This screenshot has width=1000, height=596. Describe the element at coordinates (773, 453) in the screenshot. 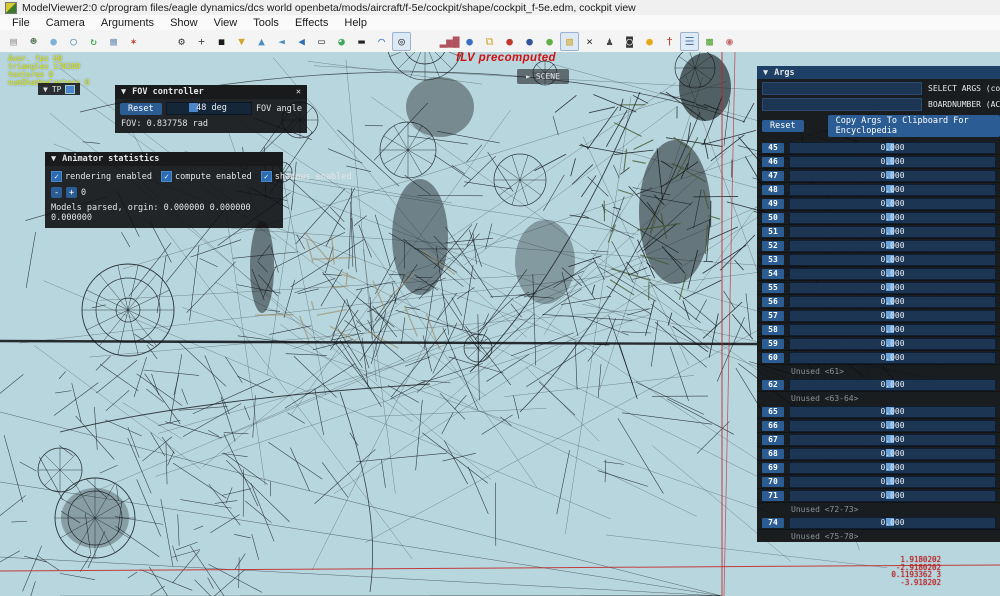

I see `arg-number-button: 68` at that location.